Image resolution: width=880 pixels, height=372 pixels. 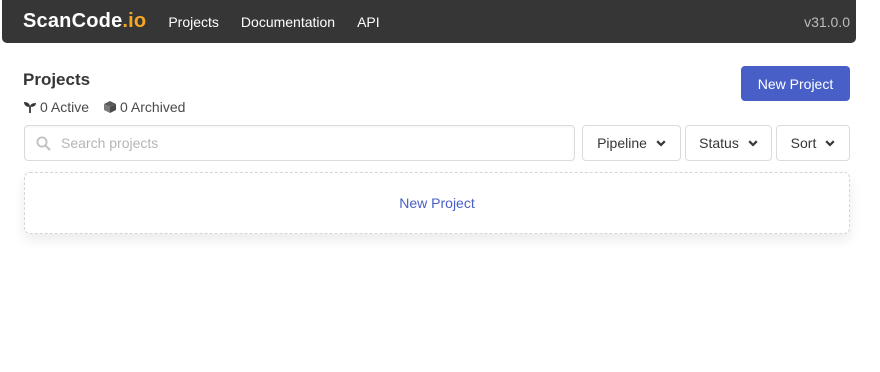 I want to click on brand-suffix: .io, so click(x=134, y=21).